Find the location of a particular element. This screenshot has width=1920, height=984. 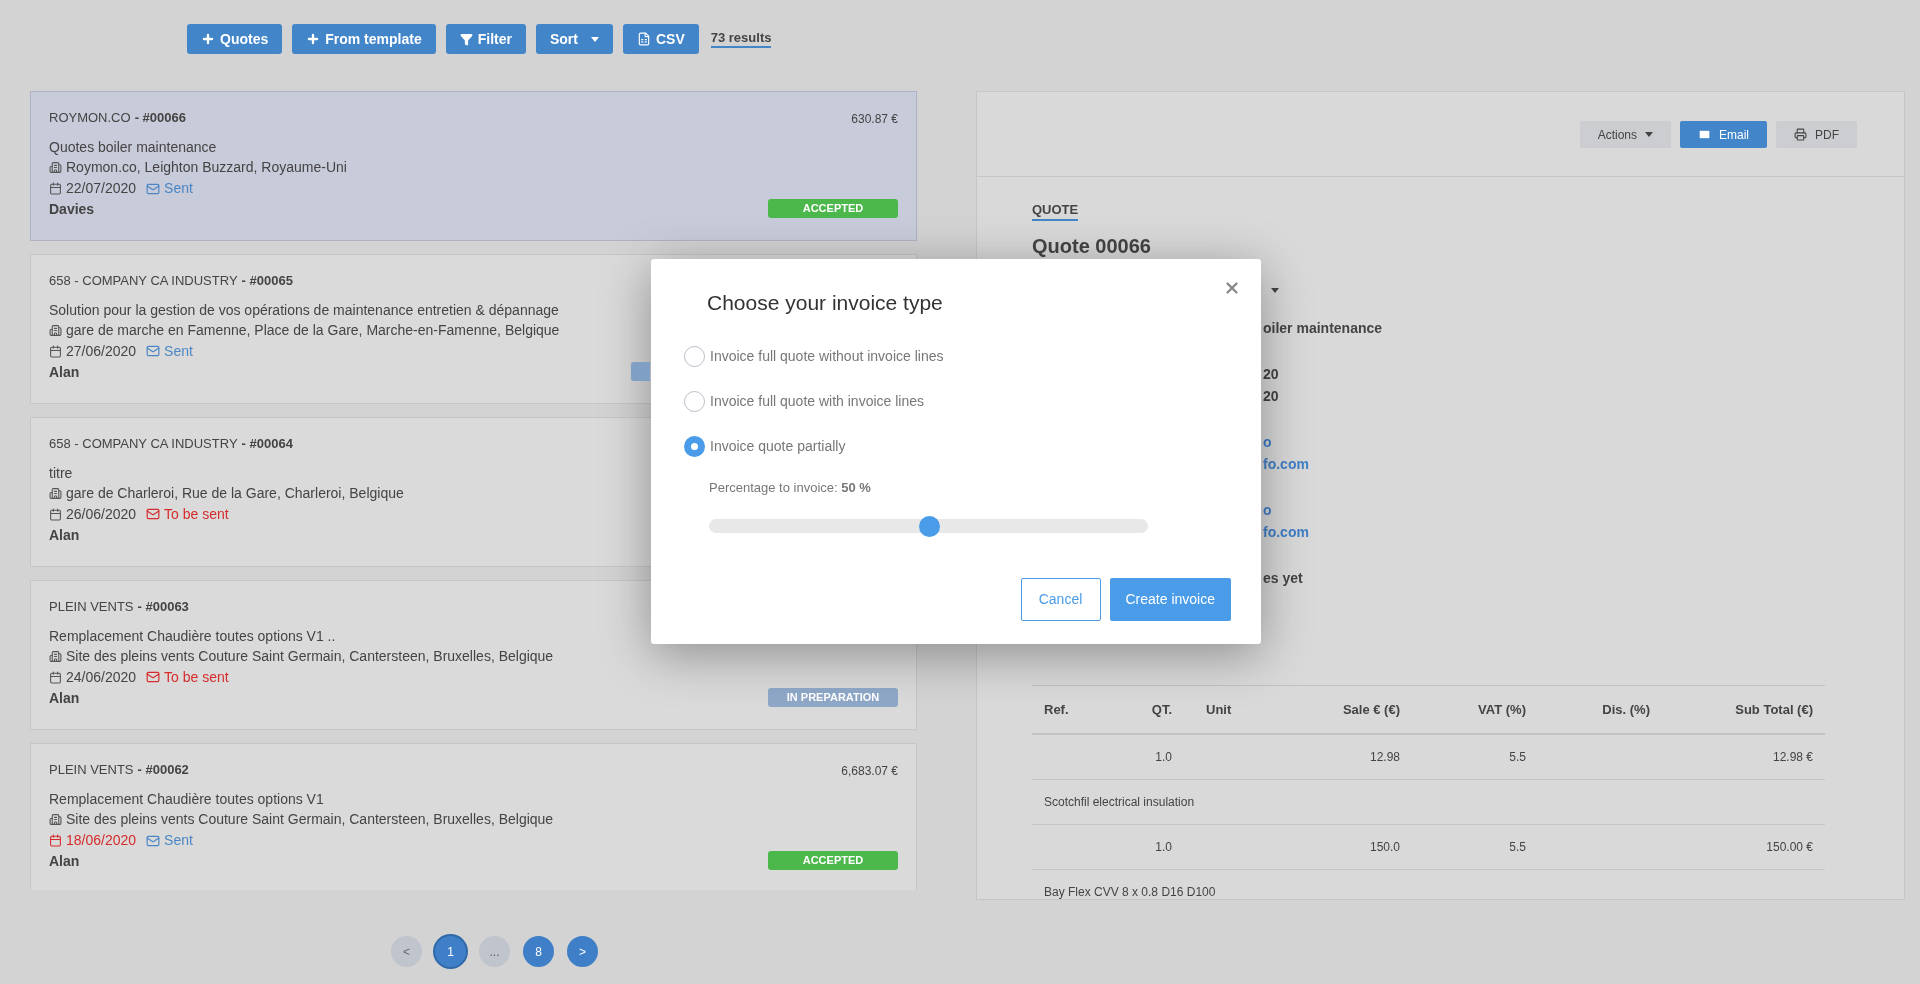

quote-date: 18/06/2020 is located at coordinates (101, 840).